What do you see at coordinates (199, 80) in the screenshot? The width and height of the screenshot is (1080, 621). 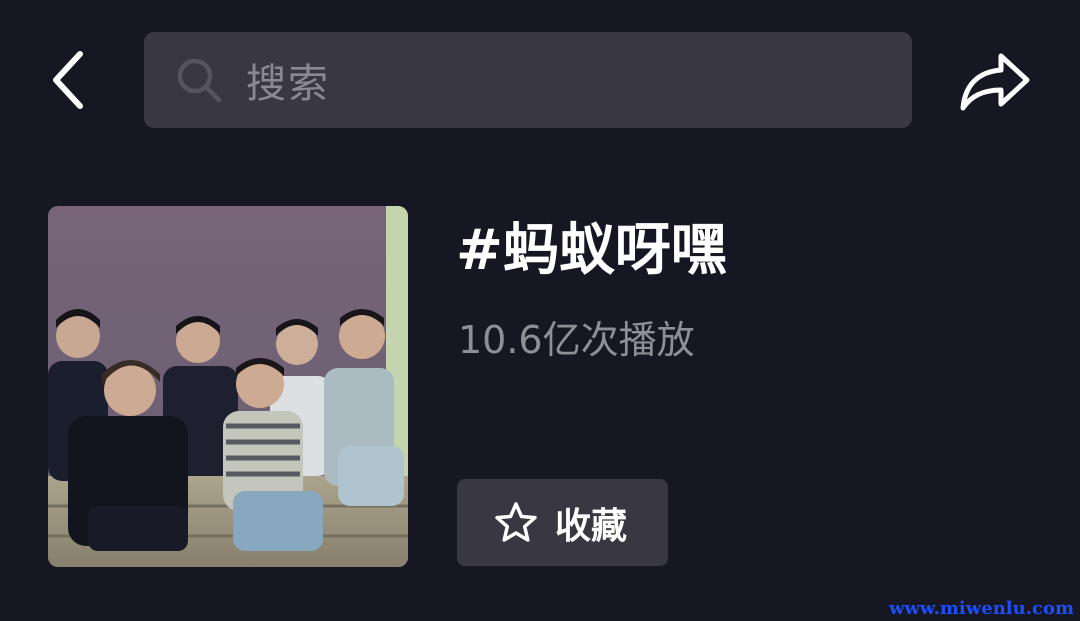 I see `search-icon` at bounding box center [199, 80].